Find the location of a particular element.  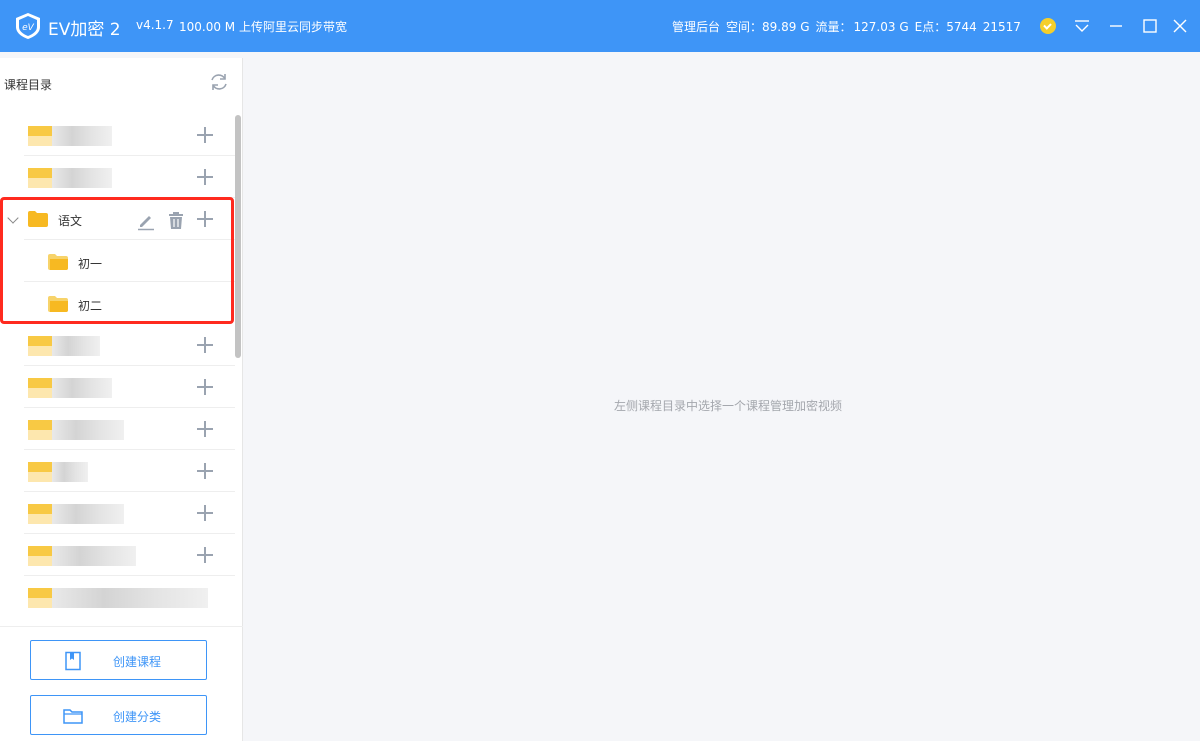

space-label: 空间： is located at coordinates (744, 27).